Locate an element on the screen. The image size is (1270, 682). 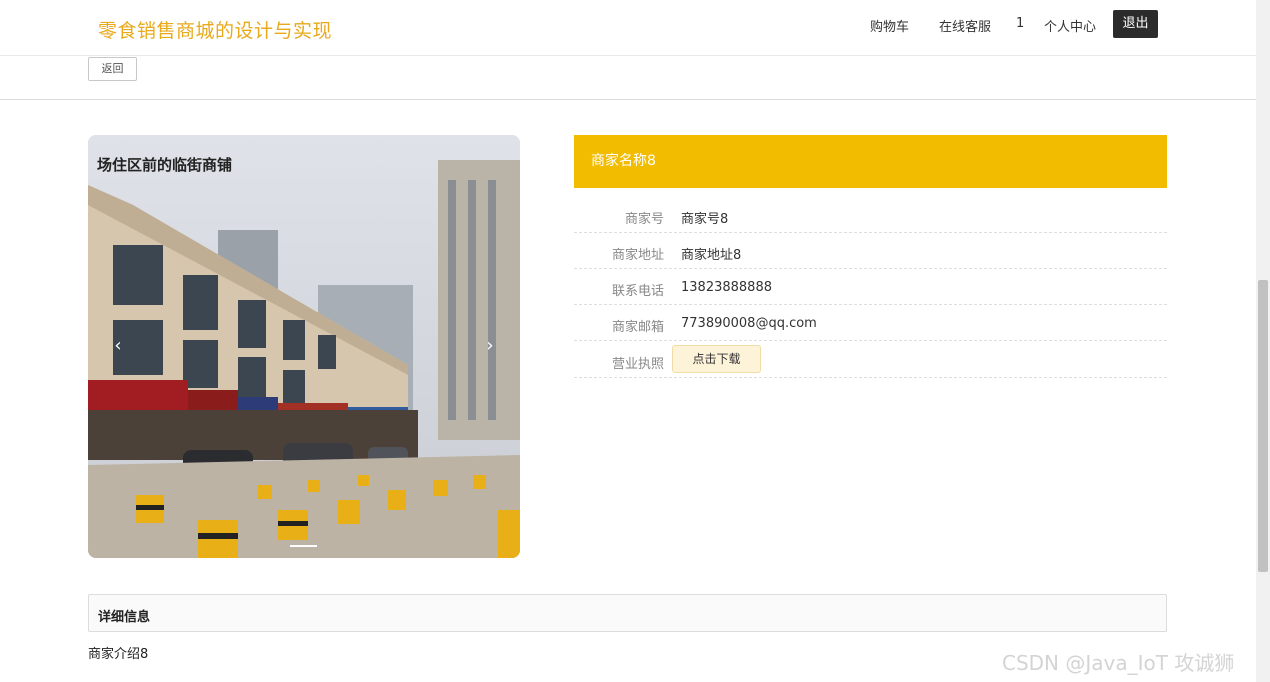
scrollbar-thumb is located at coordinates (1263, 426).